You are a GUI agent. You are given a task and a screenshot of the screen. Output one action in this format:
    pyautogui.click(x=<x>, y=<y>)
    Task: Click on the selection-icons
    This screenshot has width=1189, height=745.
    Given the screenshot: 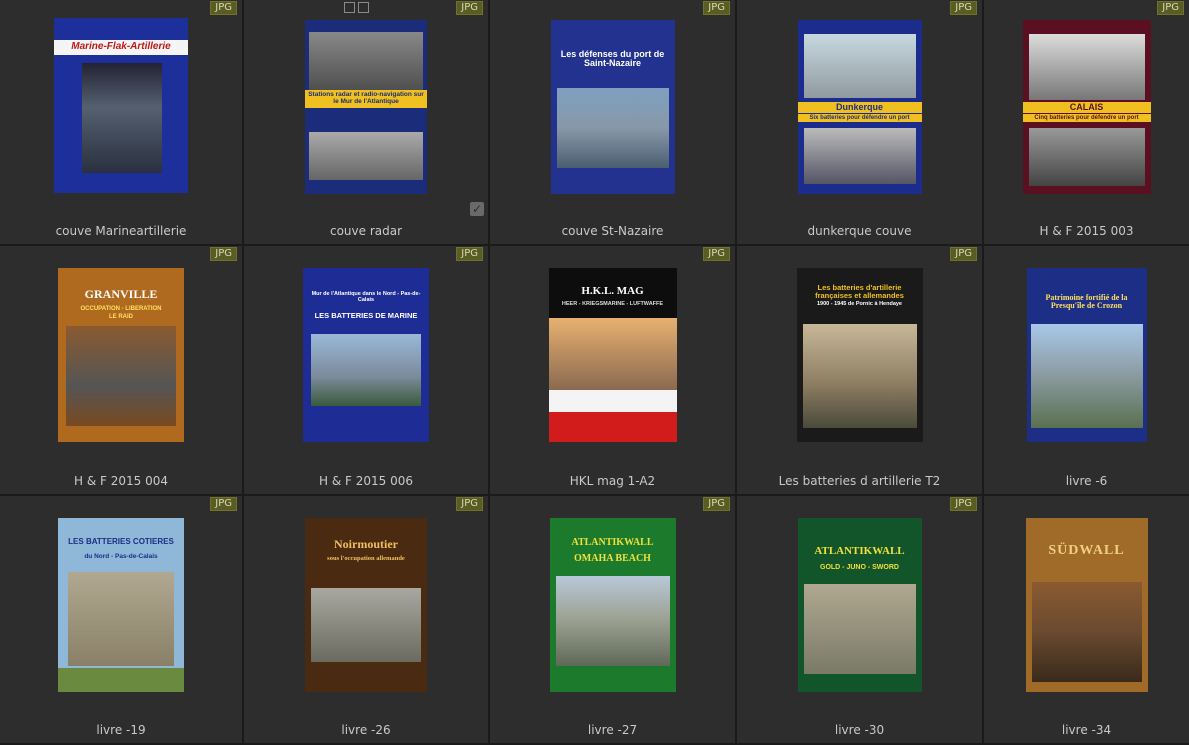 What is the action you would take?
    pyautogui.click(x=356, y=7)
    